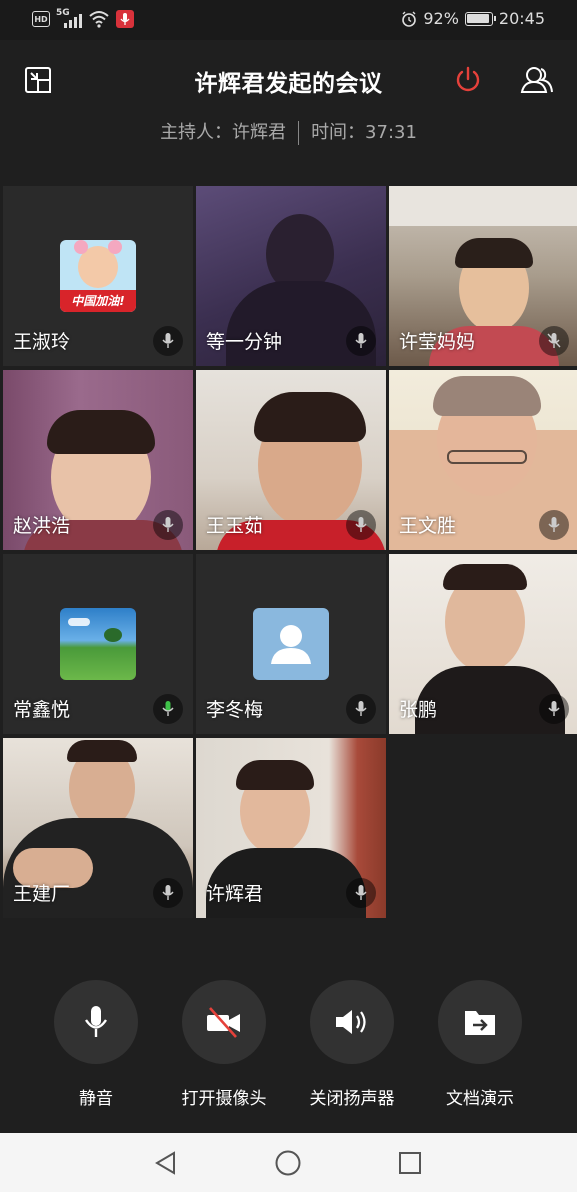  I want to click on mute-button: 静音, so click(96, 1044).